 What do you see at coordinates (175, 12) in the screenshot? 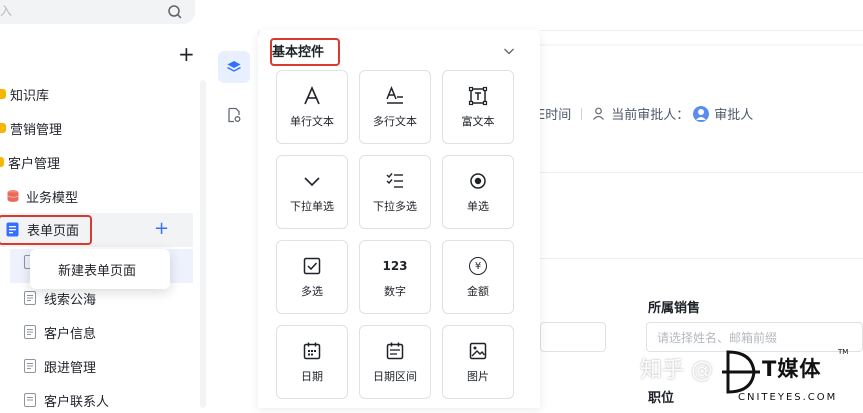
I see `search-icon` at bounding box center [175, 12].